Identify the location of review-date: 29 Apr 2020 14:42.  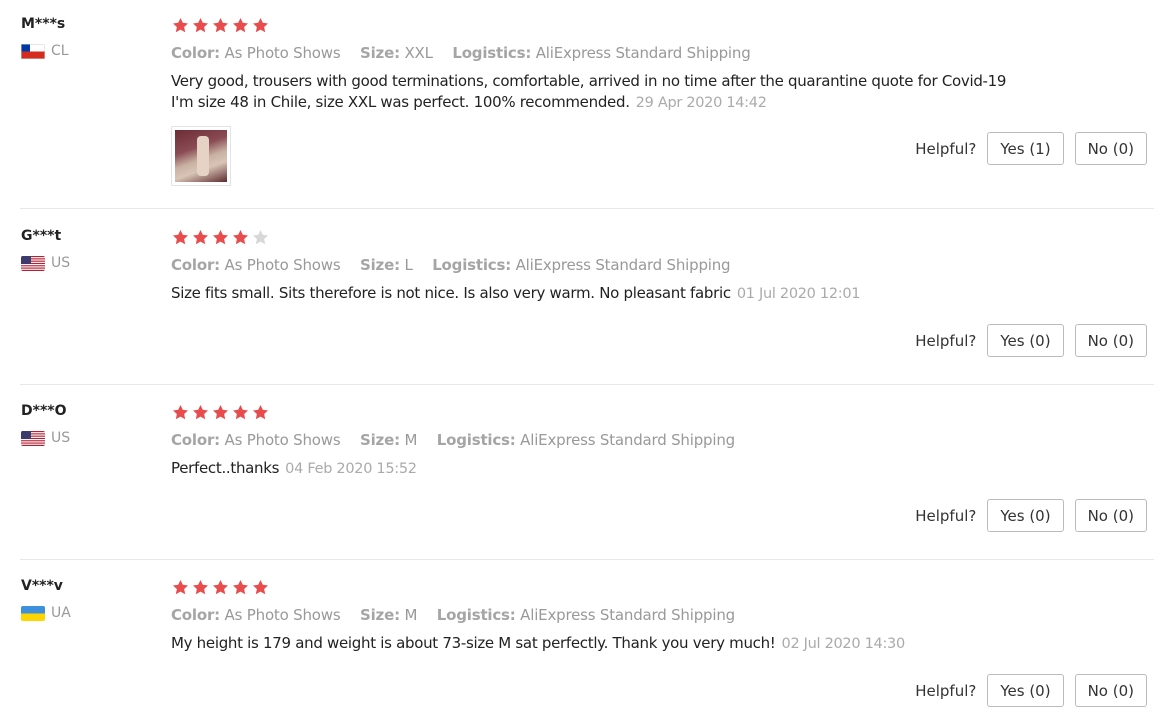
(701, 103).